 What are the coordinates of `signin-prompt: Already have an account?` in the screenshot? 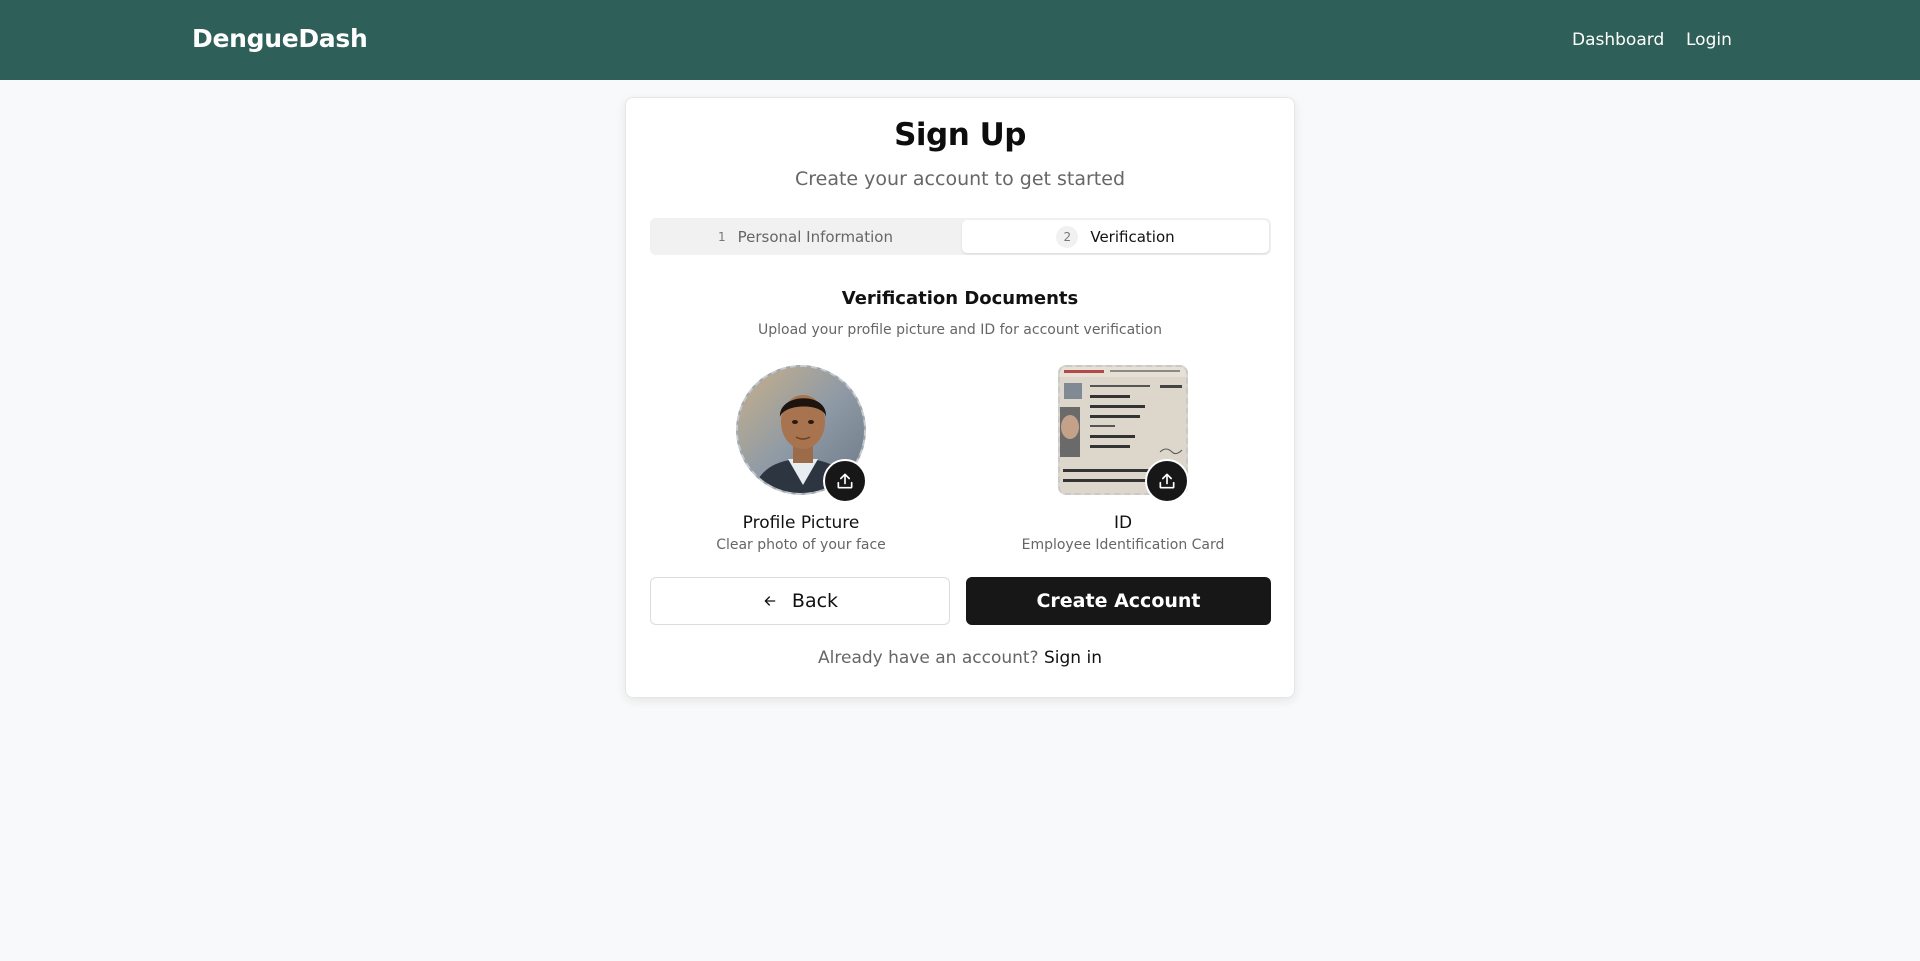 It's located at (928, 658).